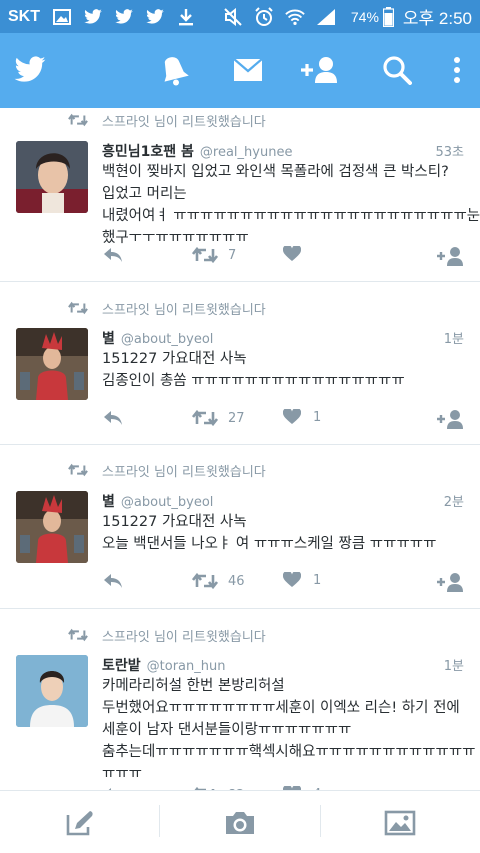 This screenshot has height=853, width=480. I want to click on tweet-text-line: 내렸어여ㅕ ㅠㅠㅠㅠㅠㅠㅠㅠㅠㅠㅠㅠㅠㅠㅠㅠㅠㅠㅠㅠㅠㅠ눈화장, so click(291, 216).